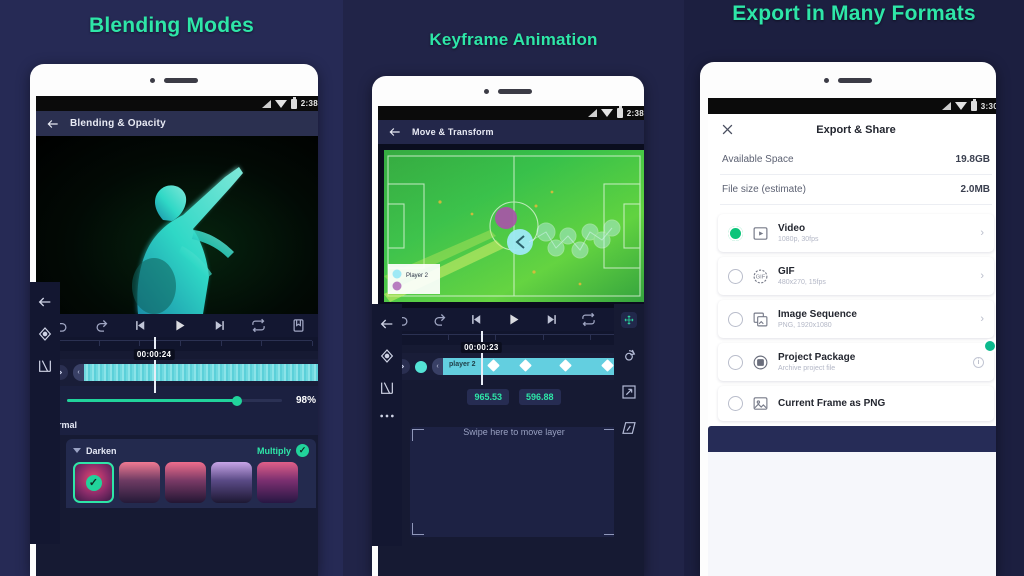 The width and height of the screenshot is (1024, 576). I want to click on skew-icon, so click(629, 428).